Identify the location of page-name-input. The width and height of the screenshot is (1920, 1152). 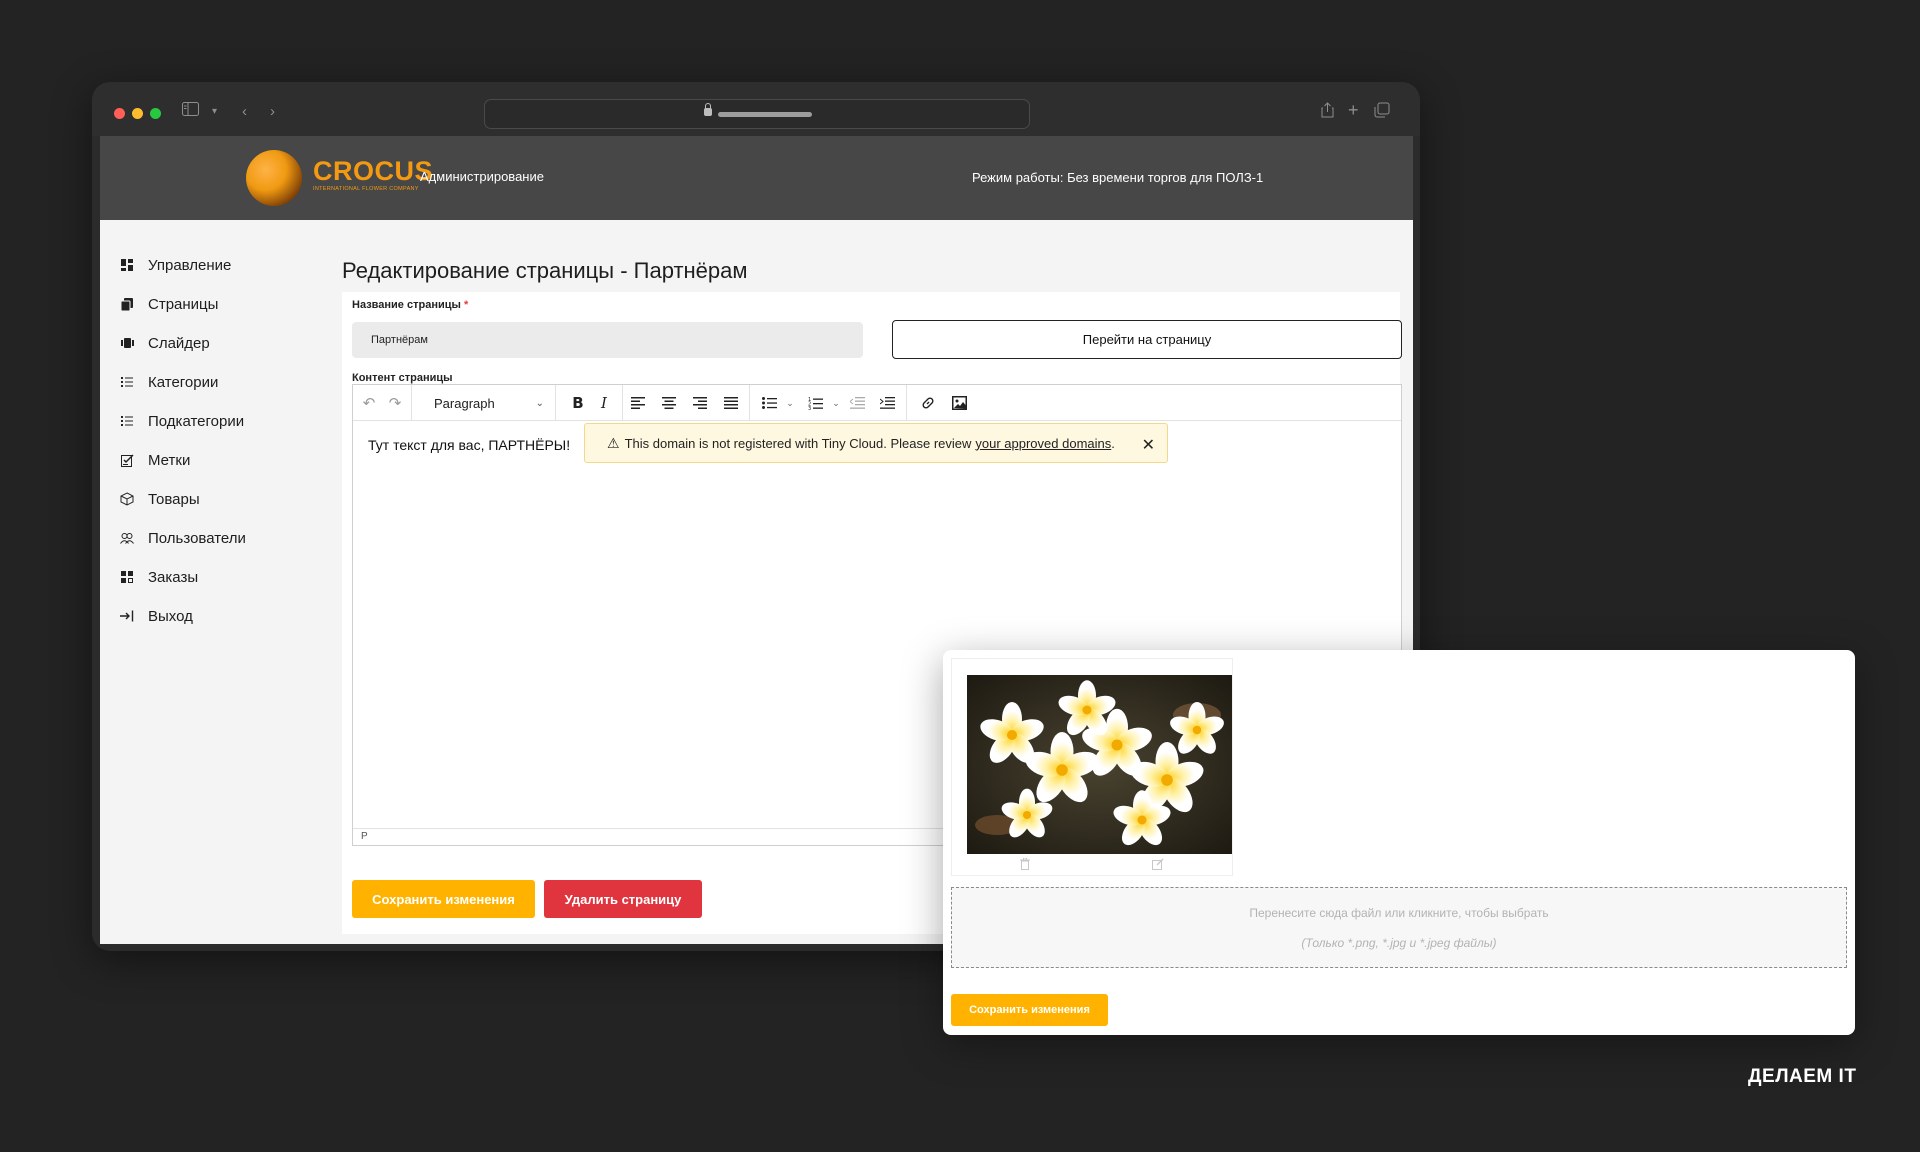
(607, 340).